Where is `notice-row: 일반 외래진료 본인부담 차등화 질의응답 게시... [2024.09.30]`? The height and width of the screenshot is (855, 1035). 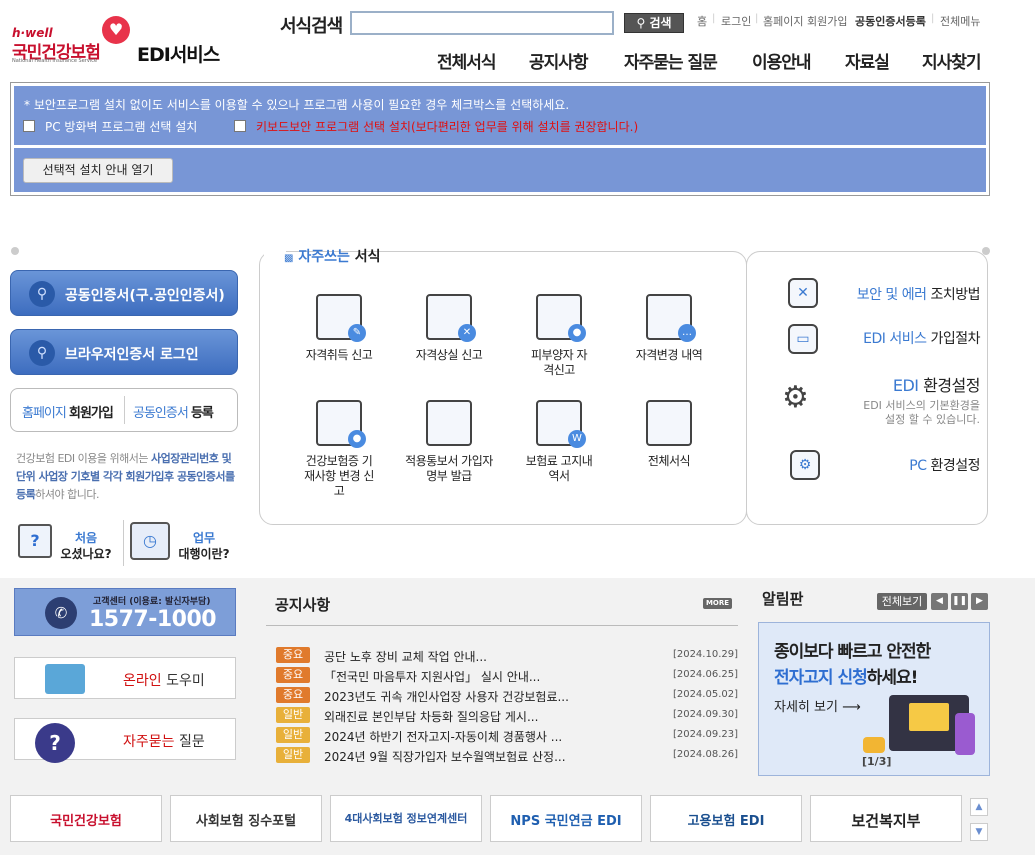 notice-row: 일반 외래진료 본인부담 차등화 질의응답 게시... [2024.09.30] is located at coordinates (507, 715).